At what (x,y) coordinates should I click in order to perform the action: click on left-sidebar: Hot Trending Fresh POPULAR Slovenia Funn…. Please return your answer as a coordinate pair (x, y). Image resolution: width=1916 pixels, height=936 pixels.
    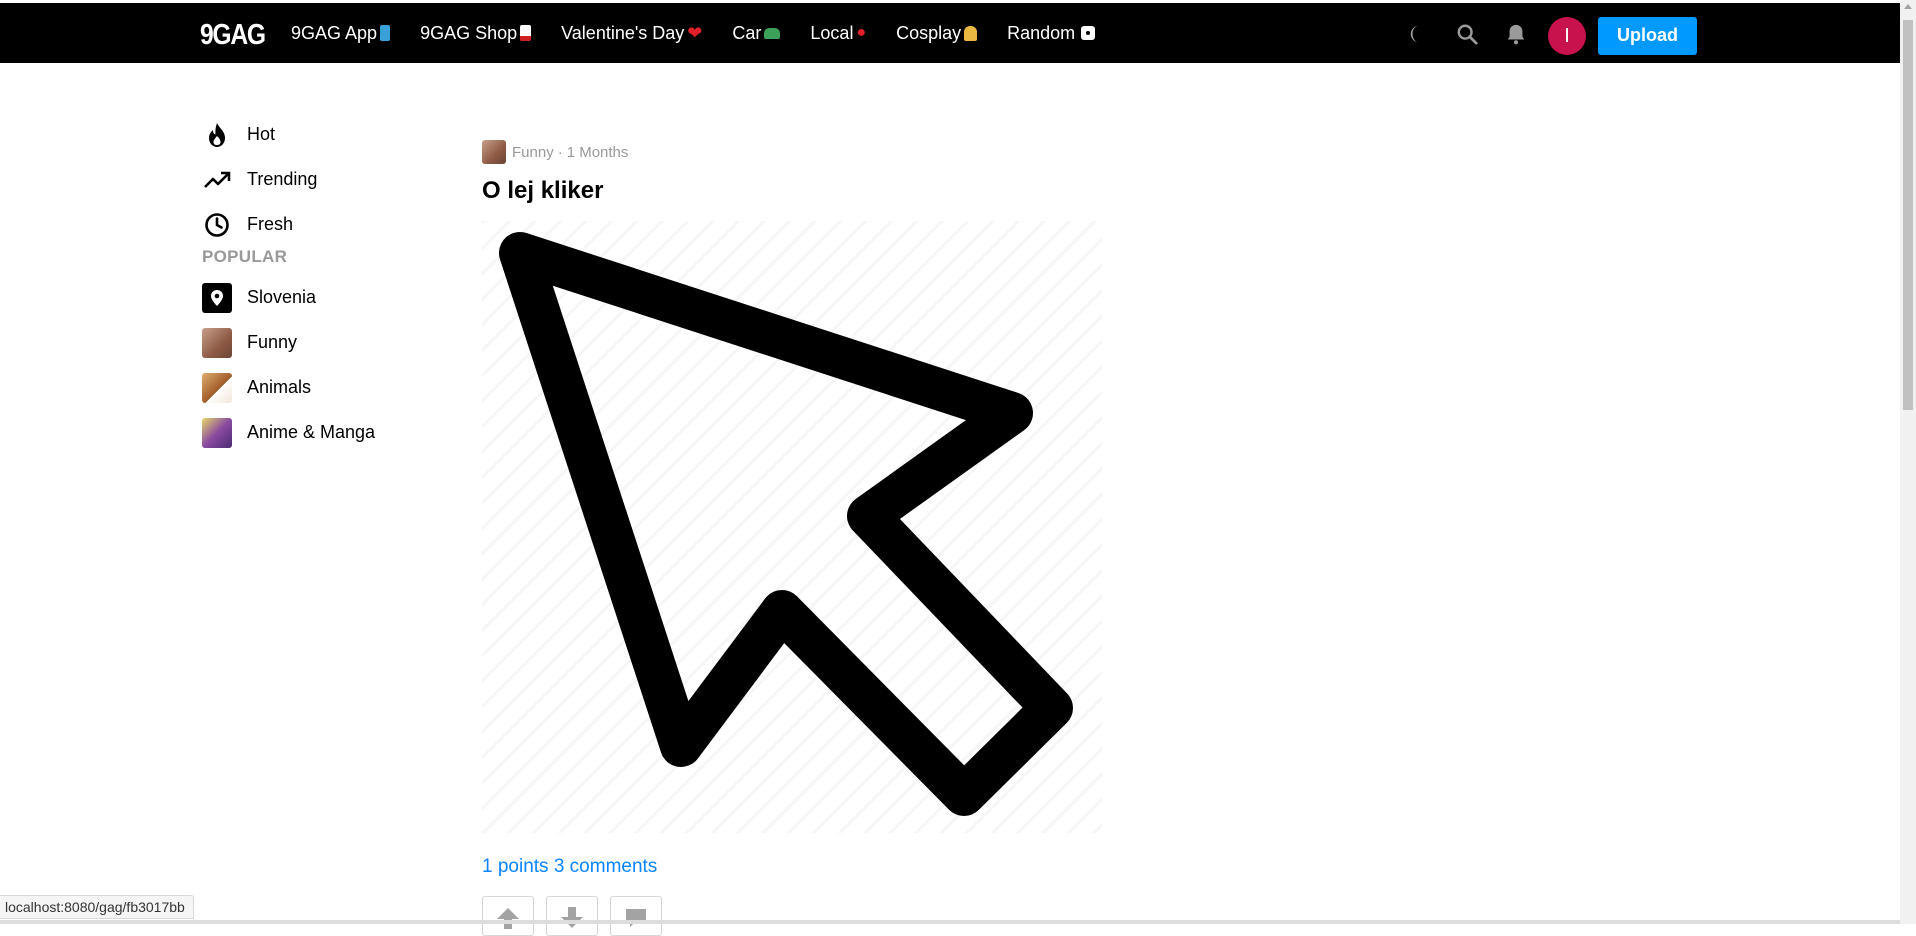
    Looking at the image, I should click on (332, 283).